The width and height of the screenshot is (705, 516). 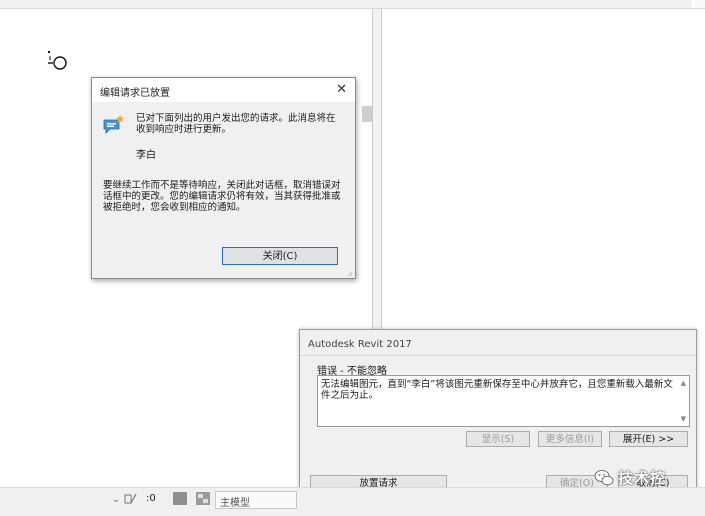 I want to click on workset-icon, so click(x=131, y=499).